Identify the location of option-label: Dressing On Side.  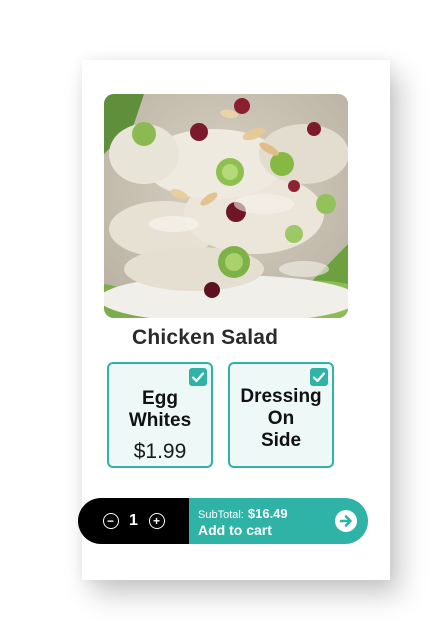
(281, 419).